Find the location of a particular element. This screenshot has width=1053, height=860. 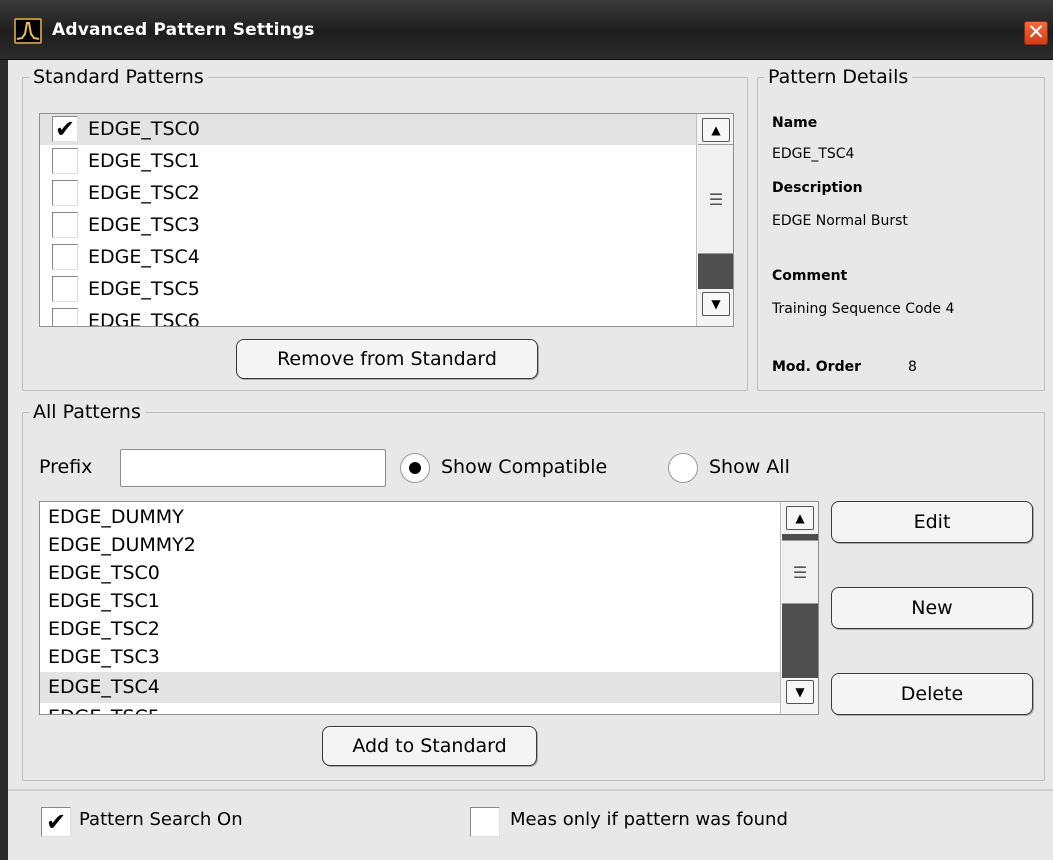

show-compatible-radio is located at coordinates (415, 468).